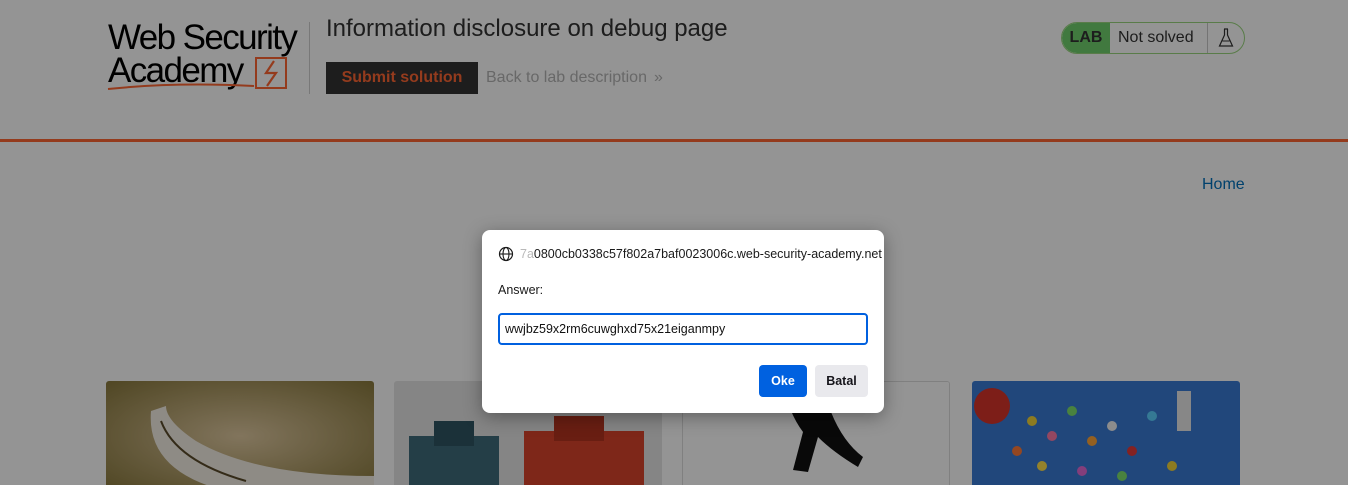 This screenshot has width=1348, height=485. Describe the element at coordinates (506, 254) in the screenshot. I see `globe-icon` at that location.